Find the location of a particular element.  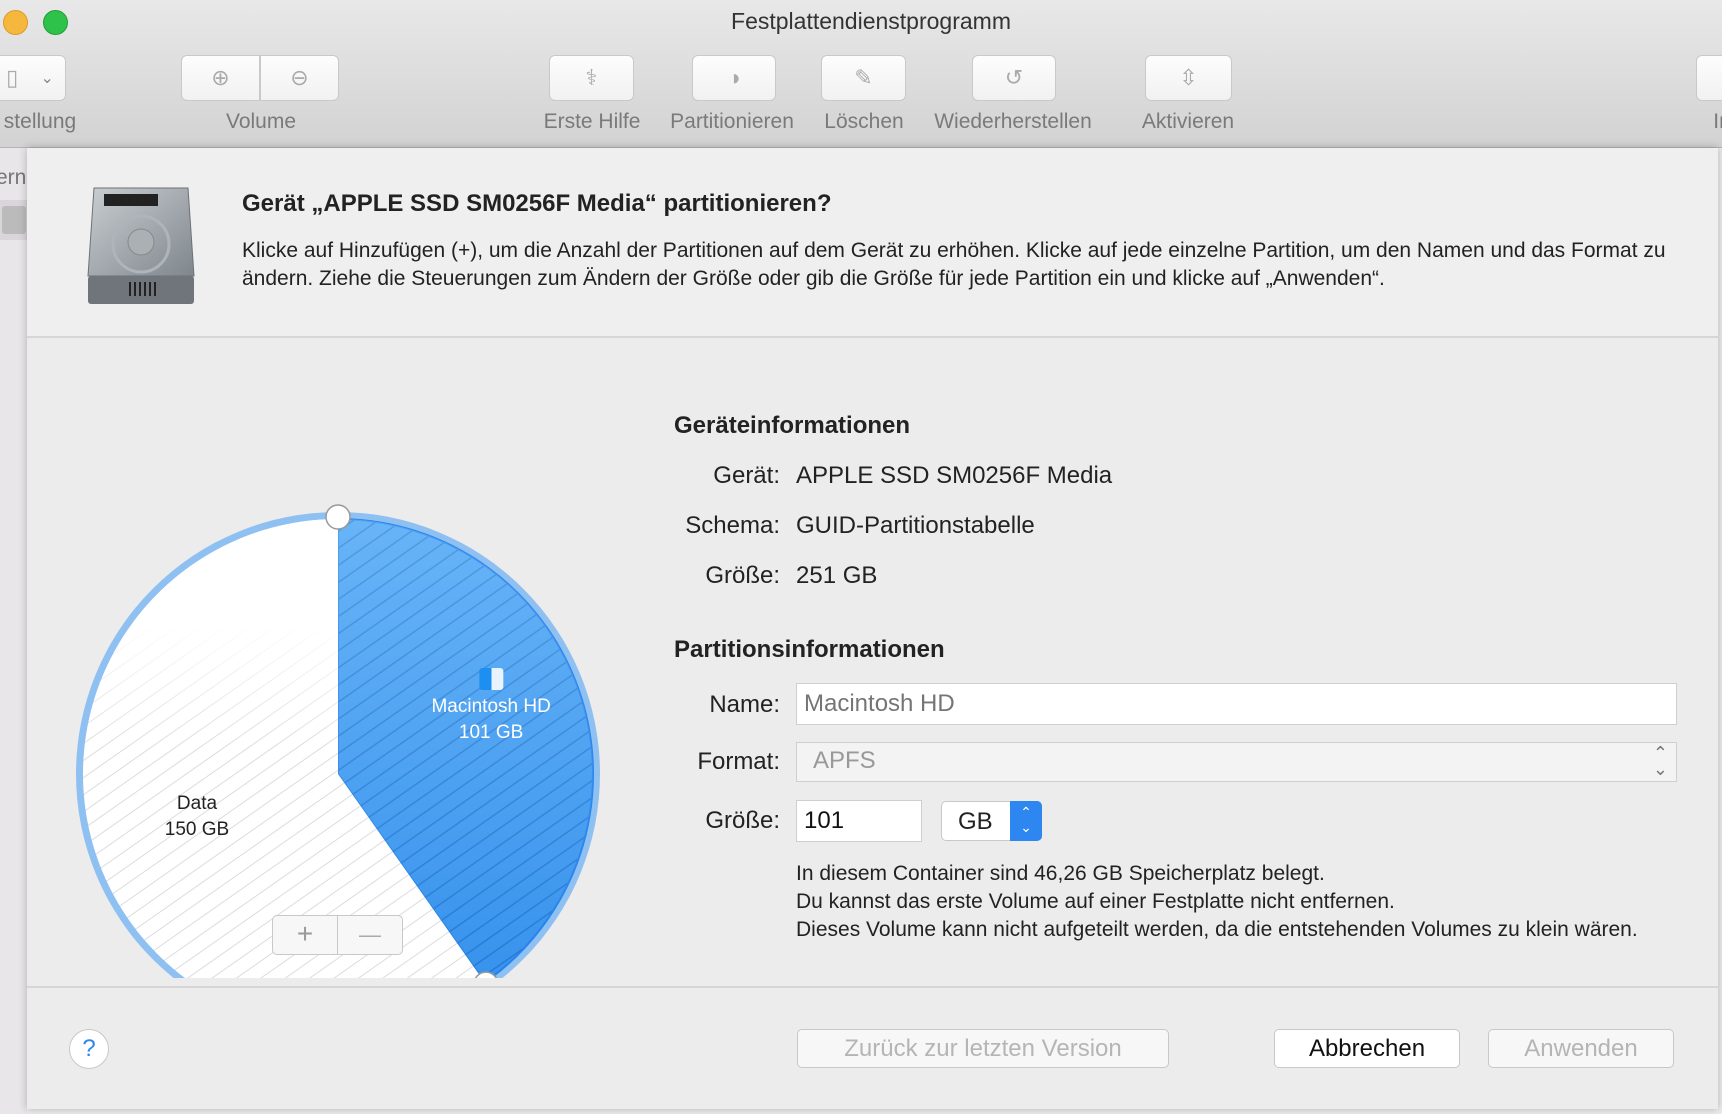

footer-divider is located at coordinates (872, 987).